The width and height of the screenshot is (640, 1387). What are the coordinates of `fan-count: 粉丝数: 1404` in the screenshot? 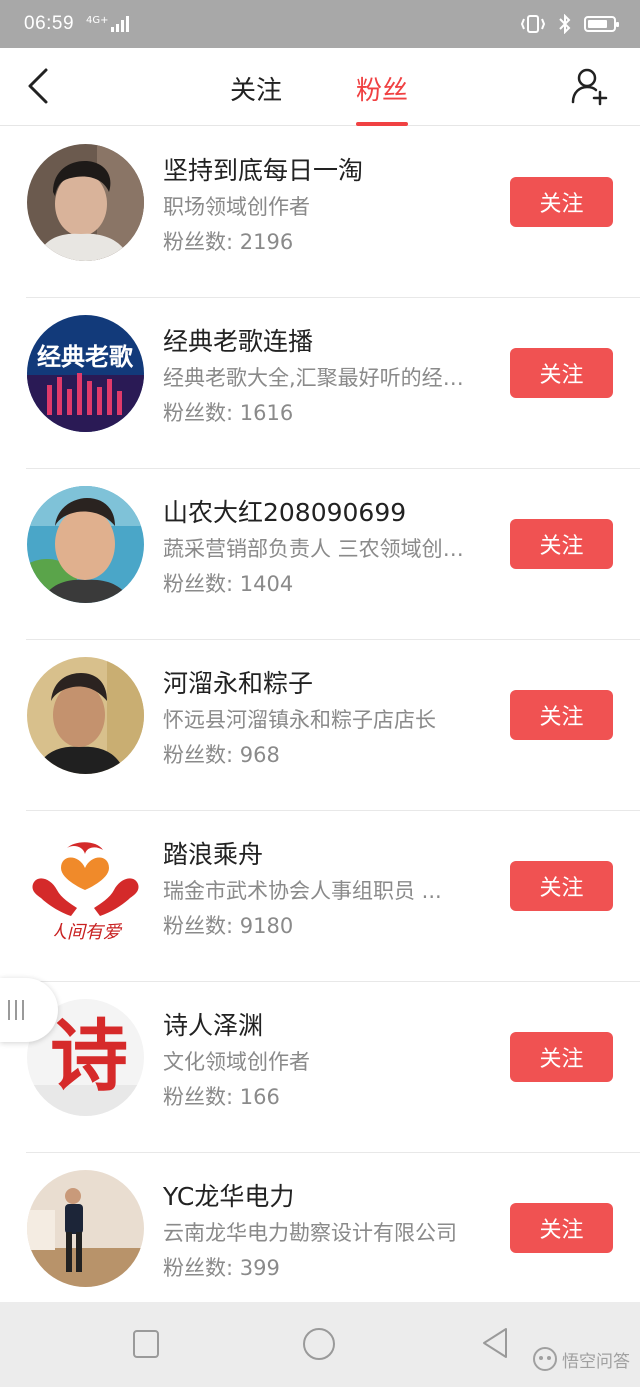 It's located at (228, 584).